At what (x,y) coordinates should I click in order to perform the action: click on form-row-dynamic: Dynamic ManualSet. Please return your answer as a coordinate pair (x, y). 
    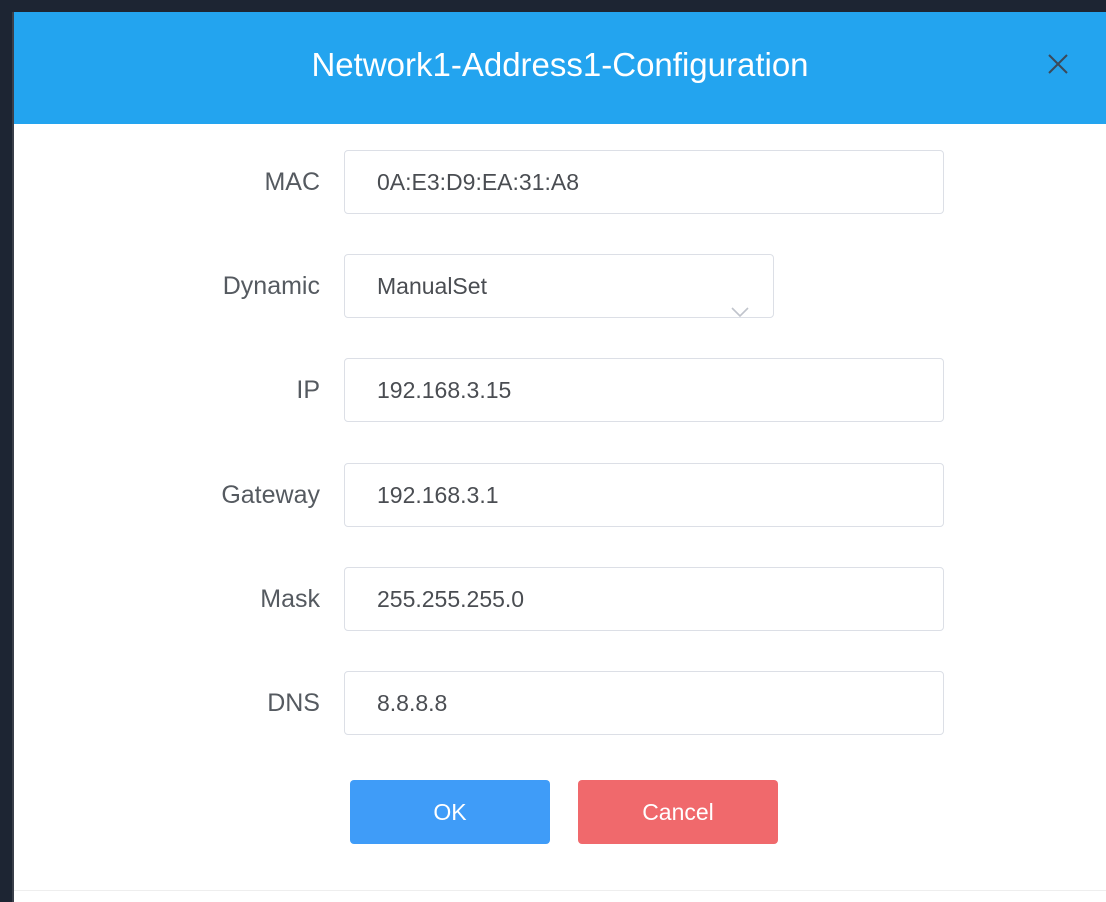
    Looking at the image, I should click on (560, 286).